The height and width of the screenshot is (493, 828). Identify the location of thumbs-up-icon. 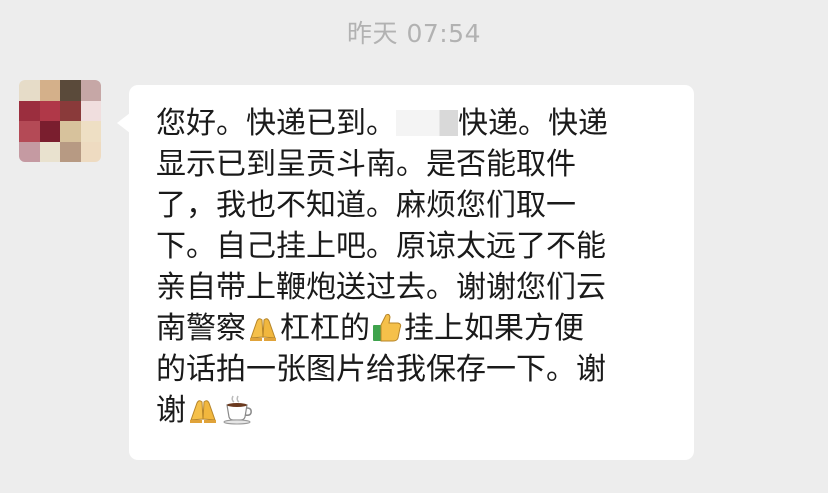
(387, 327).